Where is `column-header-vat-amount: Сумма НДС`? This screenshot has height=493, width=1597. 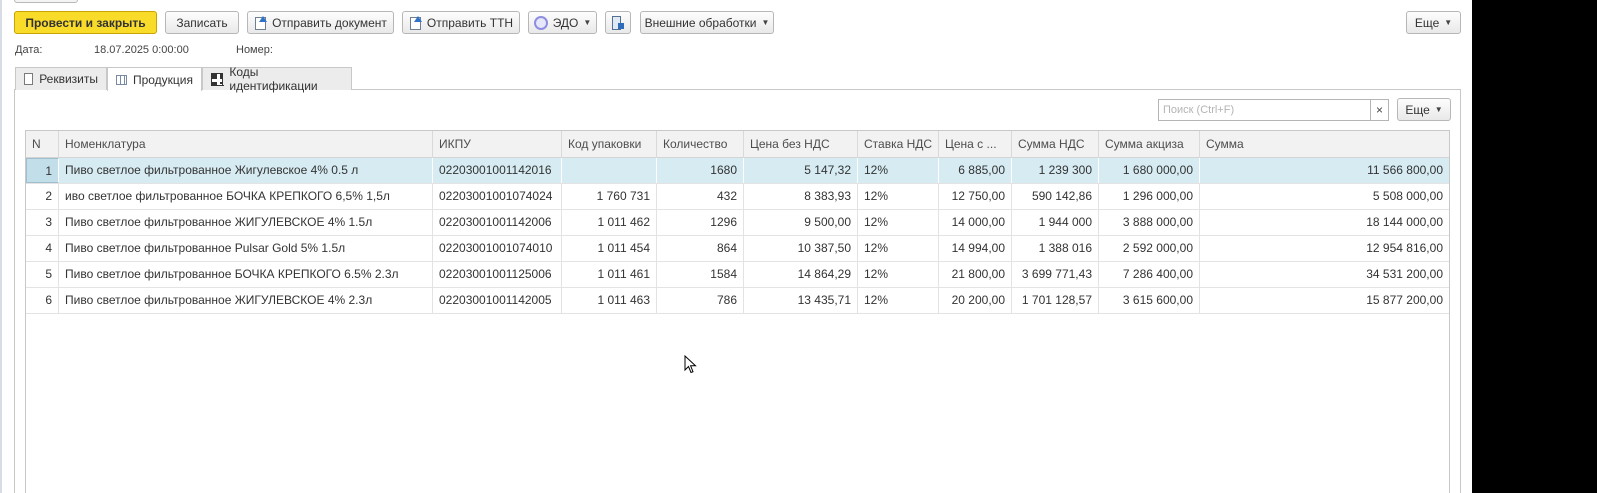 column-header-vat-amount: Сумма НДС is located at coordinates (1055, 144).